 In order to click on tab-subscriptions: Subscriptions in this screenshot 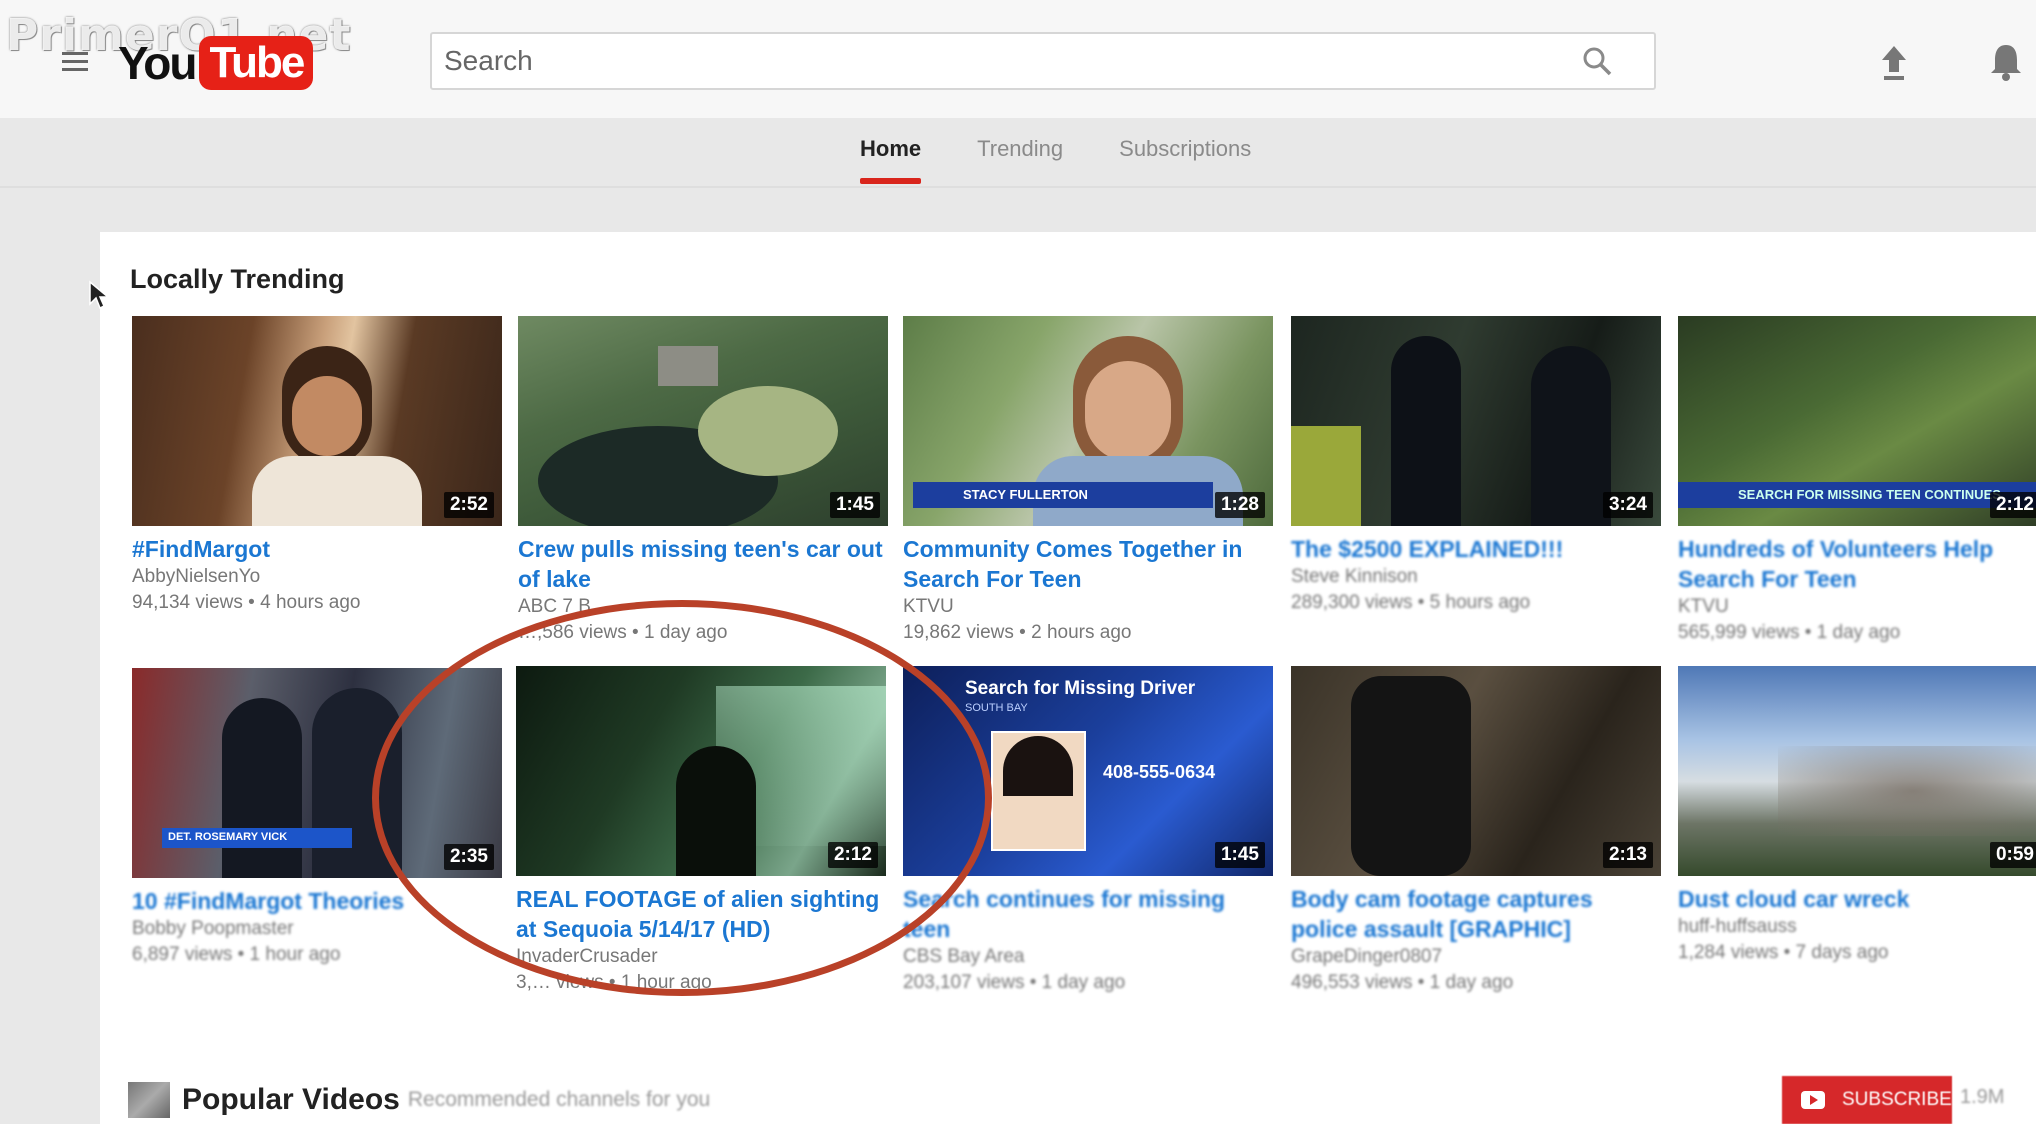, I will do `click(1185, 156)`.